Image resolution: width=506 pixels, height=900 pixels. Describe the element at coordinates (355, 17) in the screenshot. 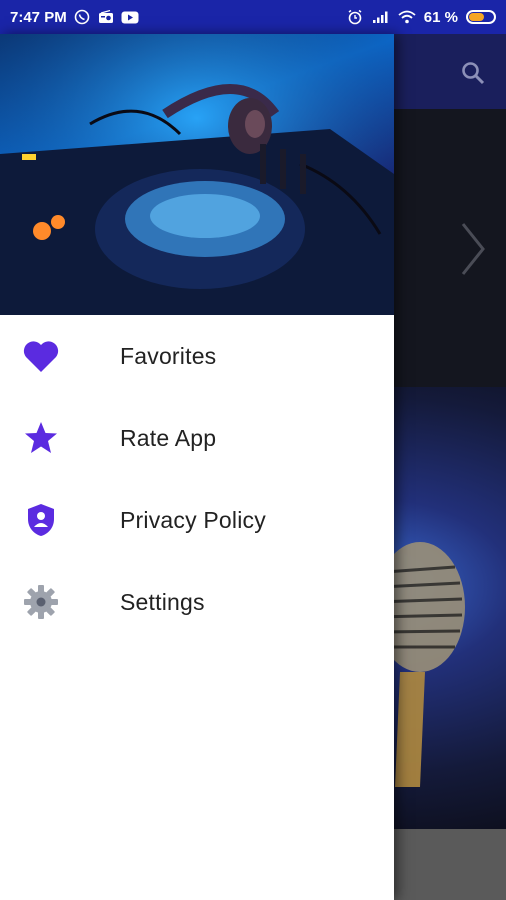

I see `alarm-icon` at that location.